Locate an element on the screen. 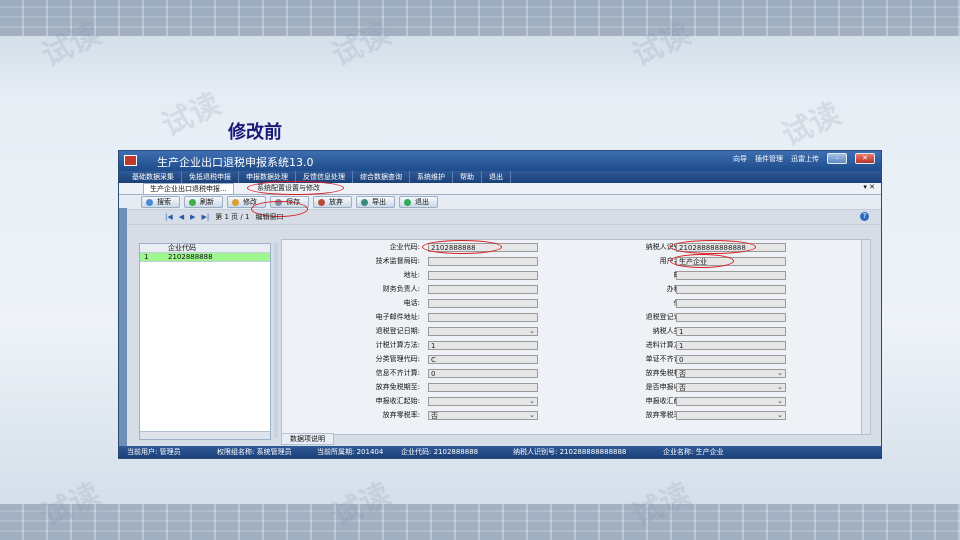  left-field-input: 0 is located at coordinates (483, 373).